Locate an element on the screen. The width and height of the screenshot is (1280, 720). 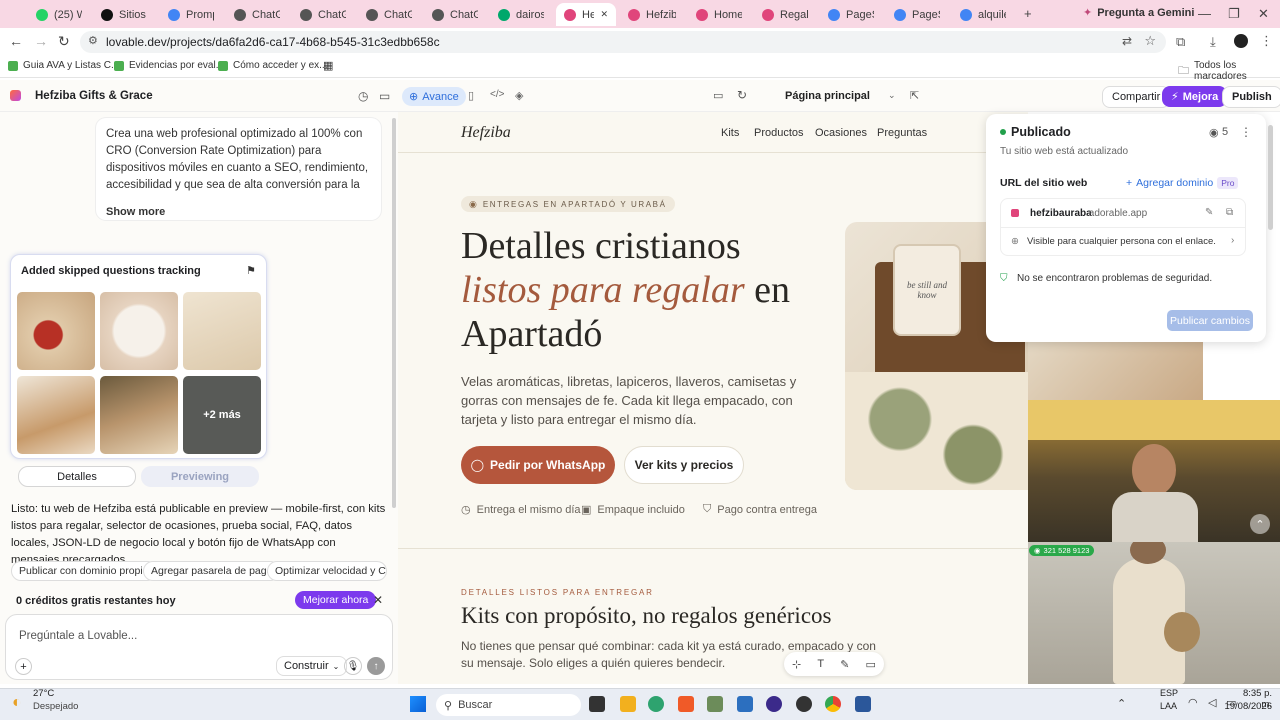
chevron-down-icon: ⌄ is located at coordinates (135, 95).